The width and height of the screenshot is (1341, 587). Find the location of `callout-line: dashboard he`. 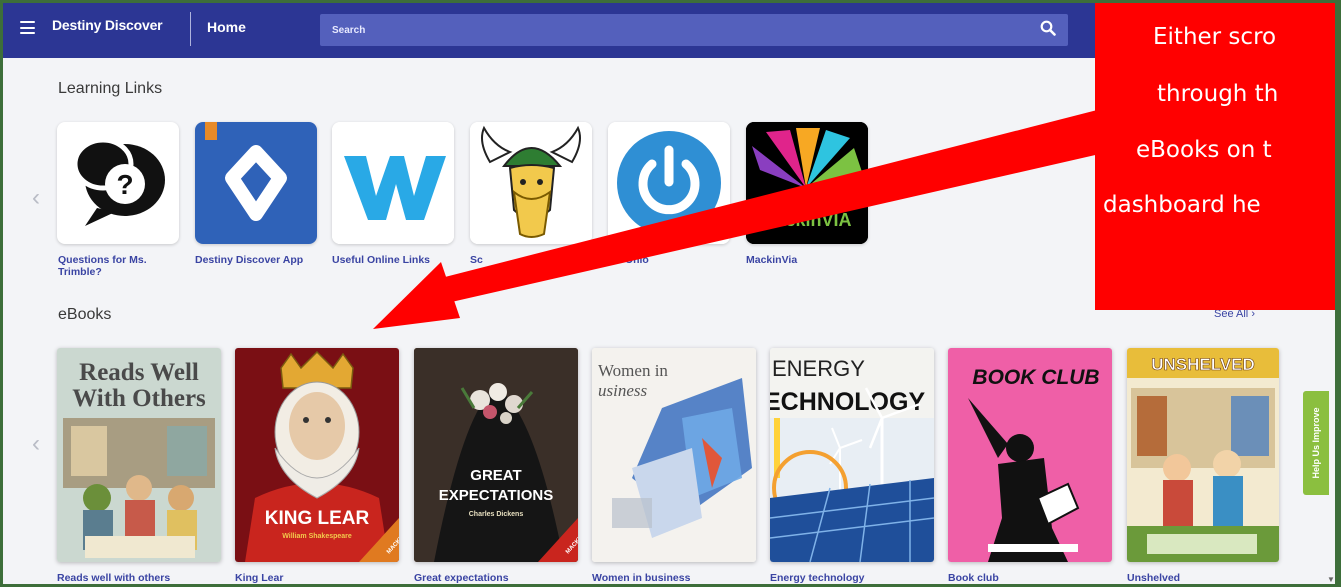

callout-line: dashboard he is located at coordinates (1182, 205).